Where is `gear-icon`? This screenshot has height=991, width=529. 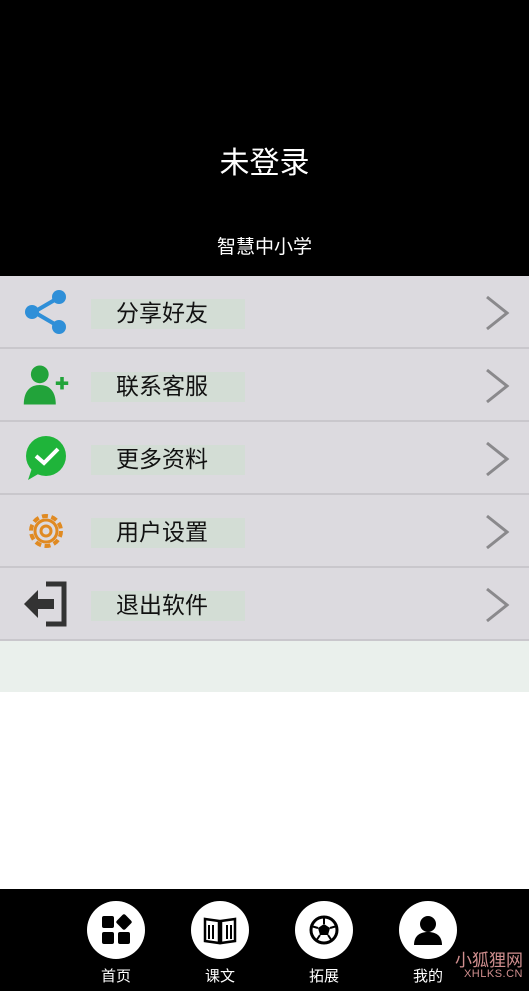 gear-icon is located at coordinates (46, 531).